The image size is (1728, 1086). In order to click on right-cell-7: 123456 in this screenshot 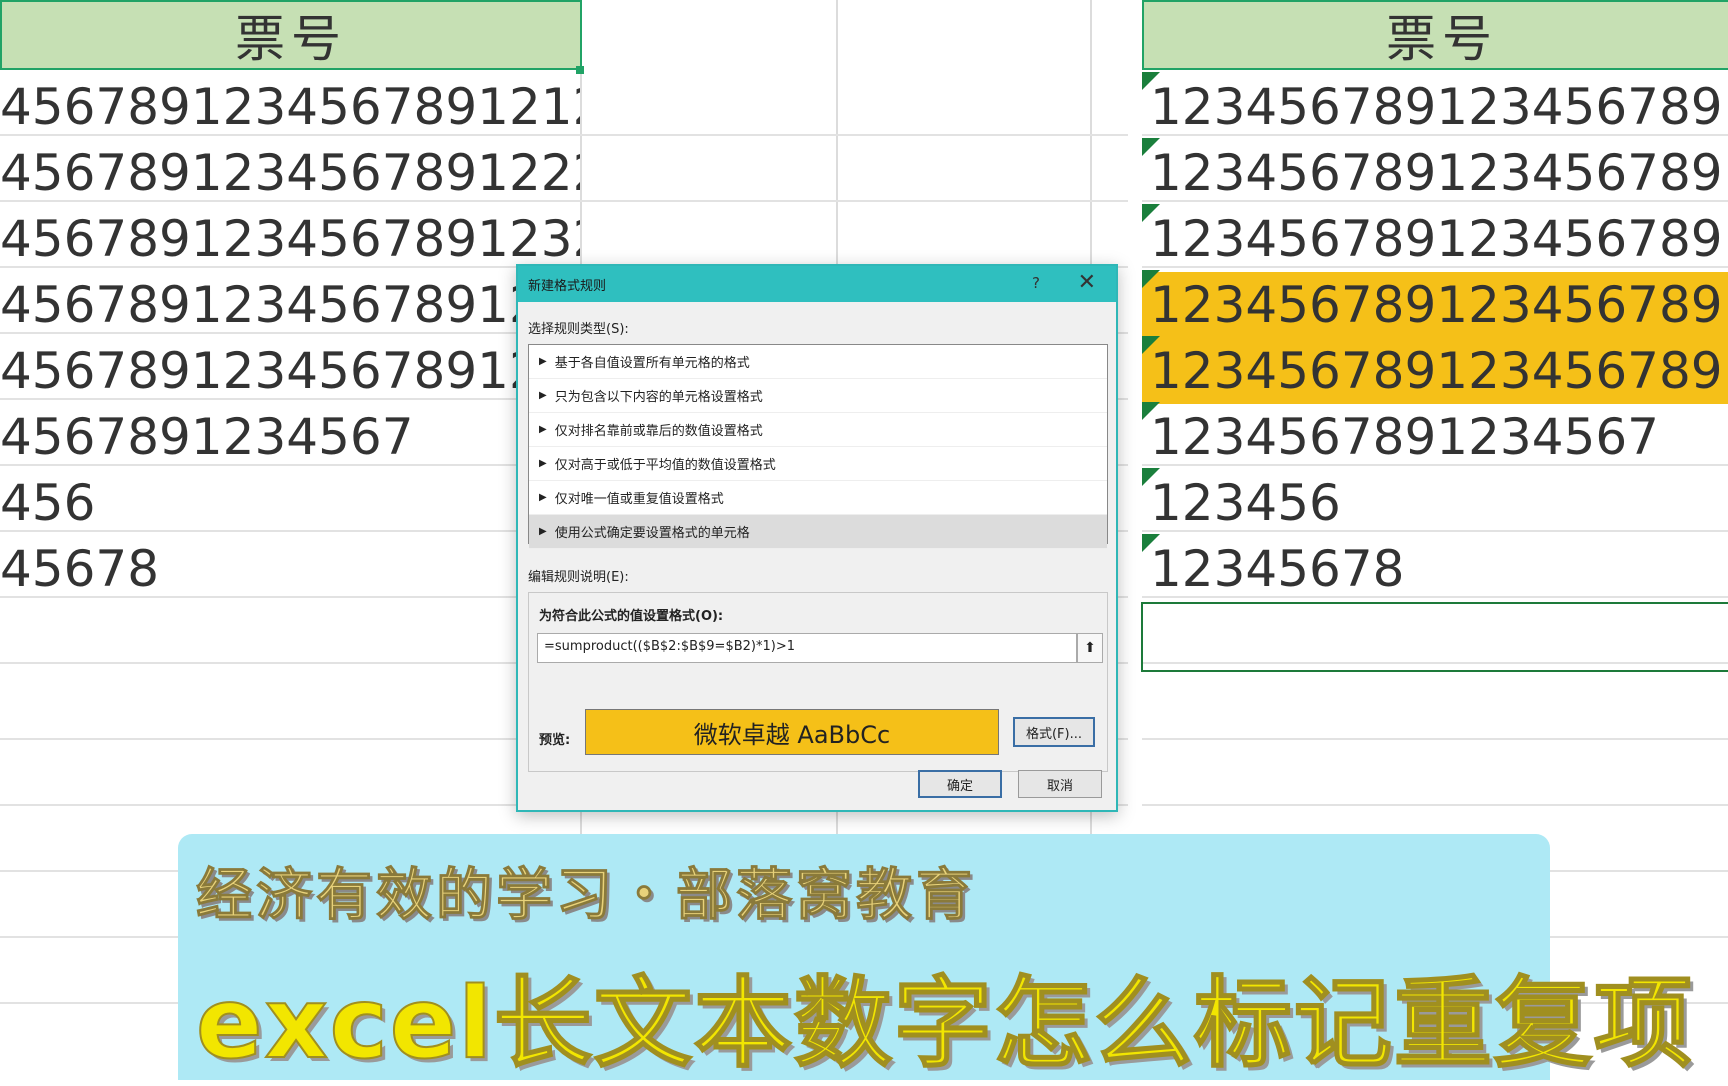, I will do `click(1435, 503)`.